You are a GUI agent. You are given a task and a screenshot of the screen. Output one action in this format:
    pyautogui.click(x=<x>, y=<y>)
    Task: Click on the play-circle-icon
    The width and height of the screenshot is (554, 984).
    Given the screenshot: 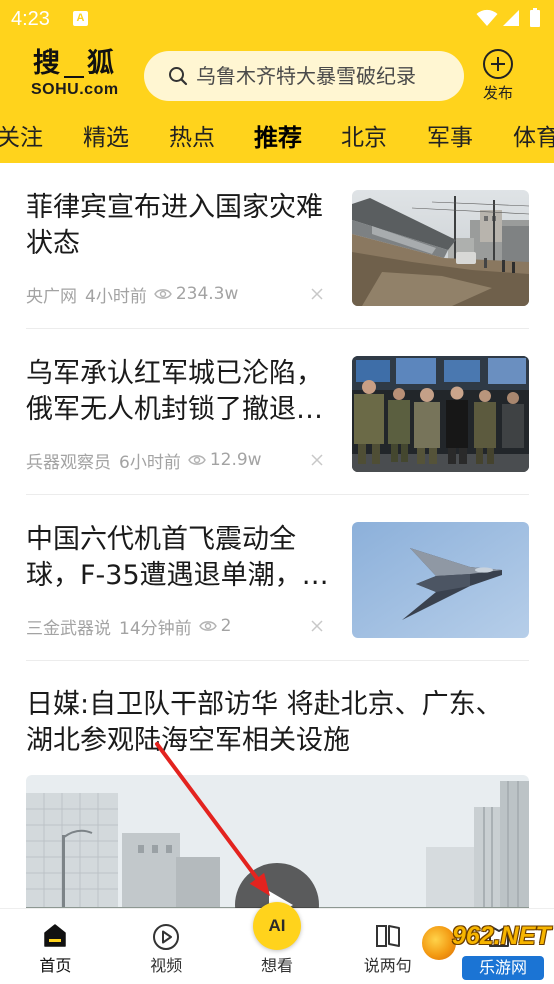 What is the action you would take?
    pyautogui.click(x=166, y=937)
    